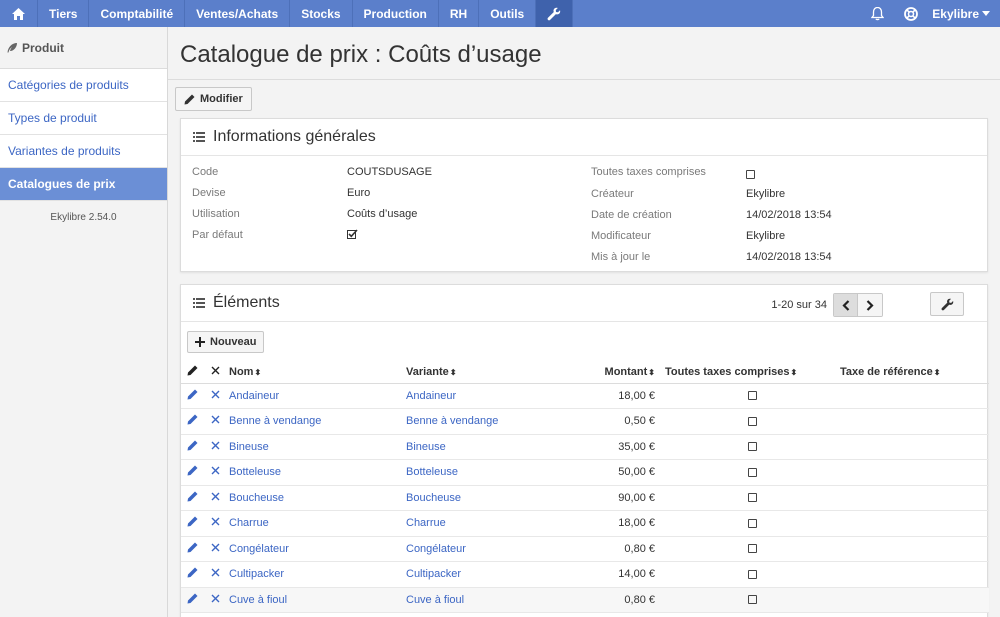 The width and height of the screenshot is (1000, 617). Describe the element at coordinates (621, 257) in the screenshot. I see `info-label-mis-a-jour: Mis à jour le` at that location.